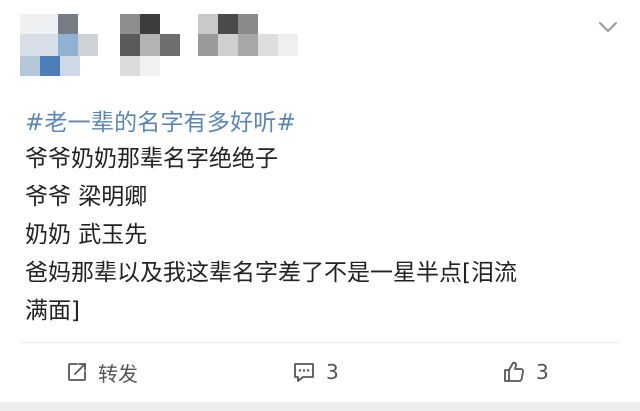  I want to click on blurred-user-header, so click(160, 45).